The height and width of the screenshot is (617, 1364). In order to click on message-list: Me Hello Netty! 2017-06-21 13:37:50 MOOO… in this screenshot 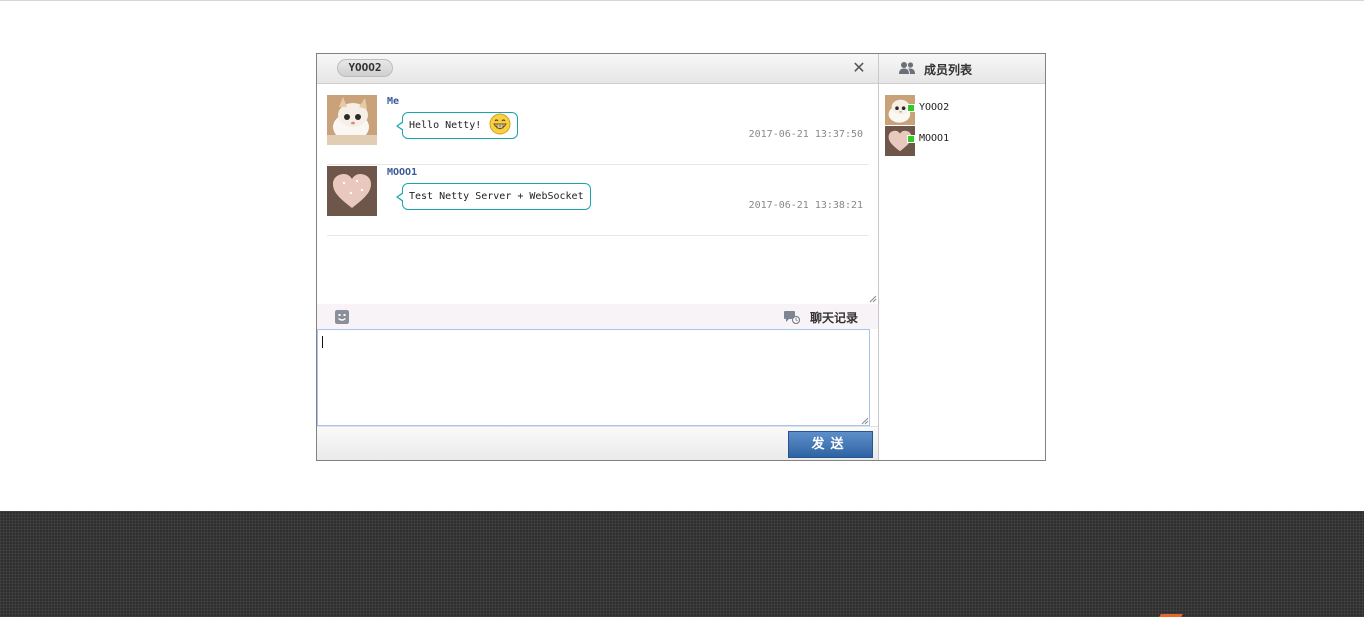, I will do `click(597, 194)`.